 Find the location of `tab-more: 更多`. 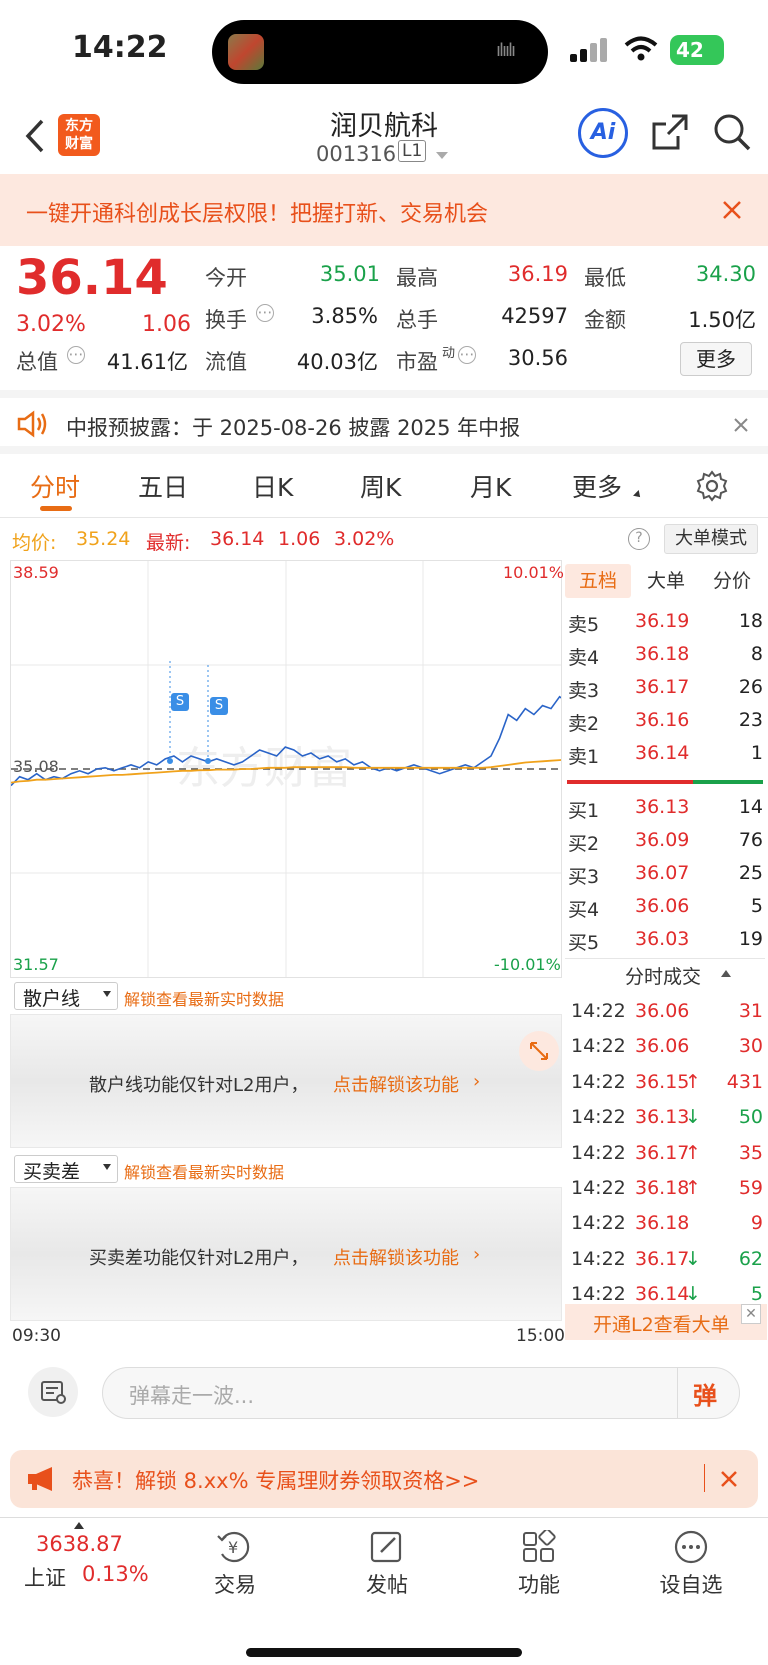

tab-more: 更多 is located at coordinates (597, 486).